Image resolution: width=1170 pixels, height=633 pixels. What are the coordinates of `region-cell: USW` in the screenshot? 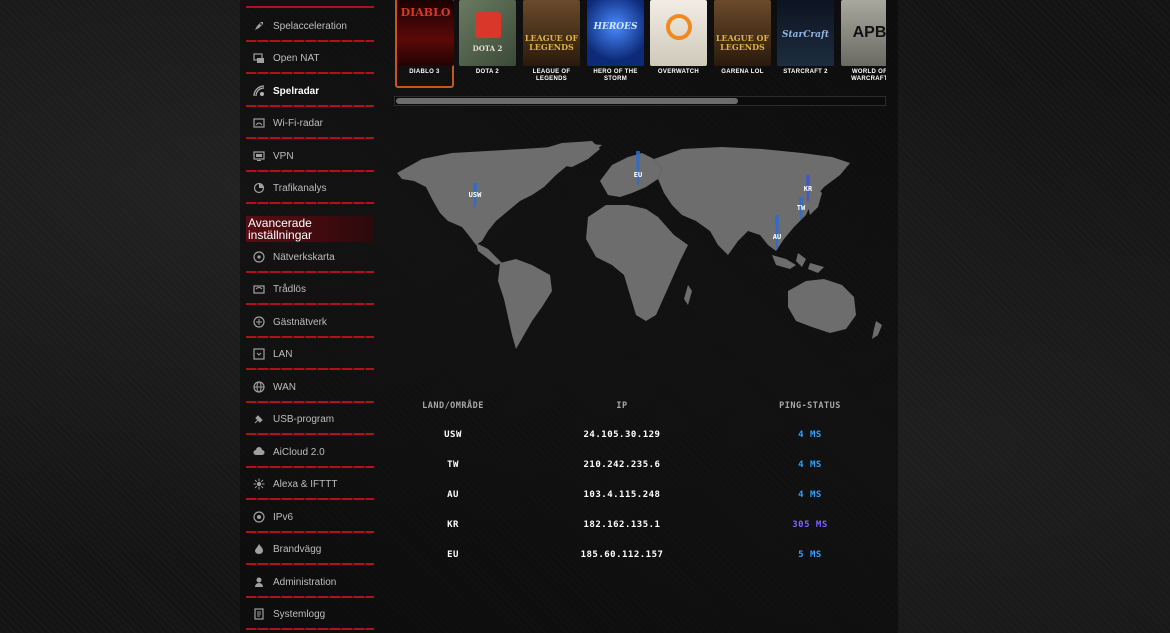 It's located at (453, 435).